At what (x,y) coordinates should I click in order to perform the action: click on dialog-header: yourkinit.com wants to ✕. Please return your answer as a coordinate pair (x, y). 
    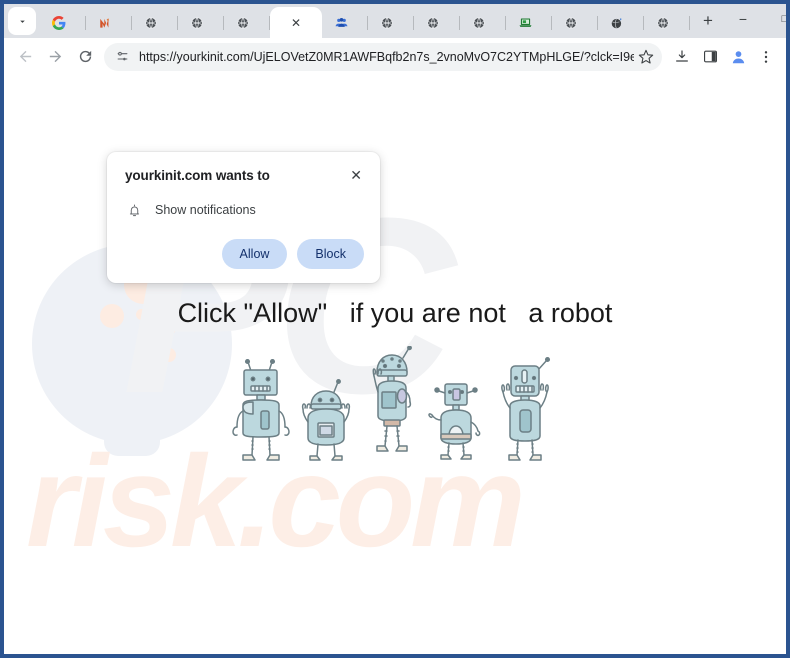
    Looking at the image, I should click on (244, 175).